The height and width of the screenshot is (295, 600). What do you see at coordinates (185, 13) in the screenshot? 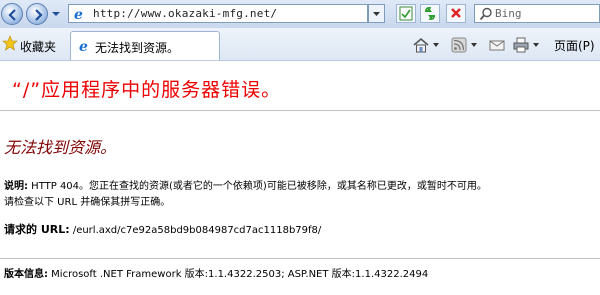
I see `address-url: http://www.okazaki-mfg.net/` at bounding box center [185, 13].